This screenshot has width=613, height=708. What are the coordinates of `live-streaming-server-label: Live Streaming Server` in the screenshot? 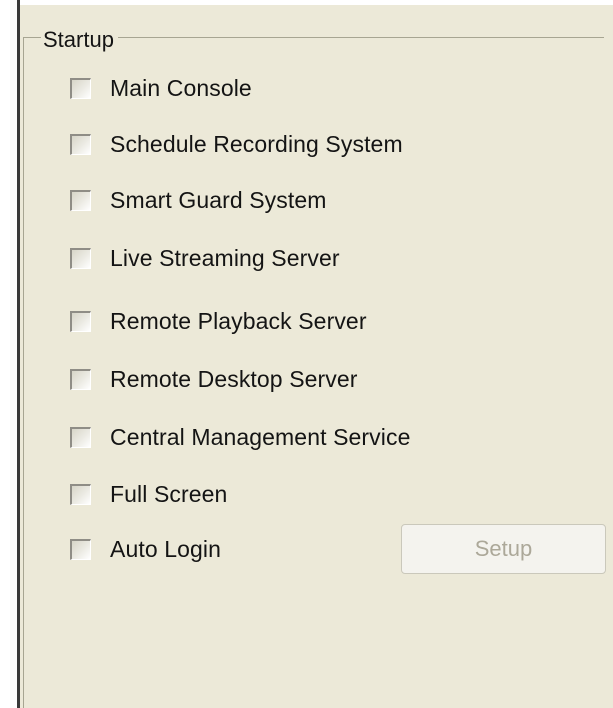 It's located at (225, 257).